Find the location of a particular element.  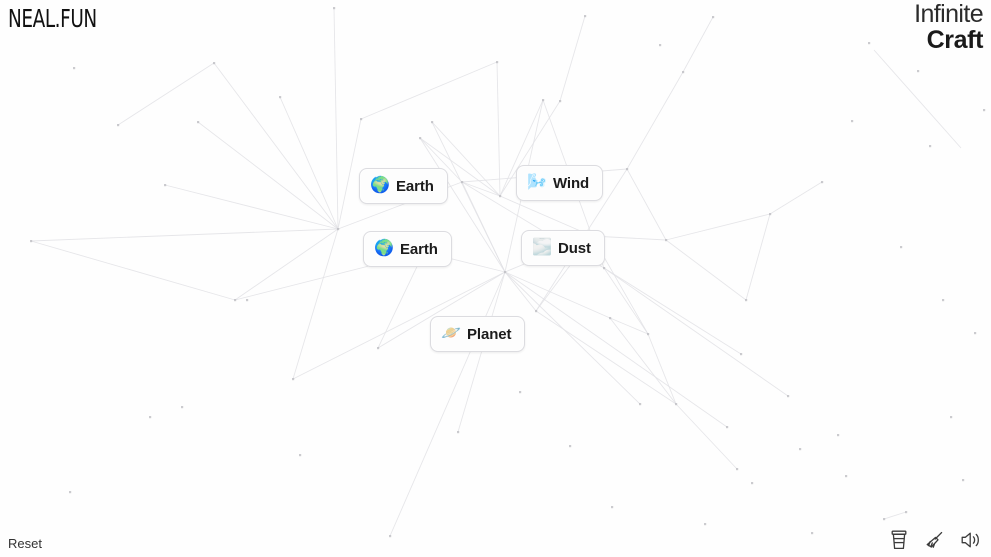

coffee-cup-icon is located at coordinates (899, 540).